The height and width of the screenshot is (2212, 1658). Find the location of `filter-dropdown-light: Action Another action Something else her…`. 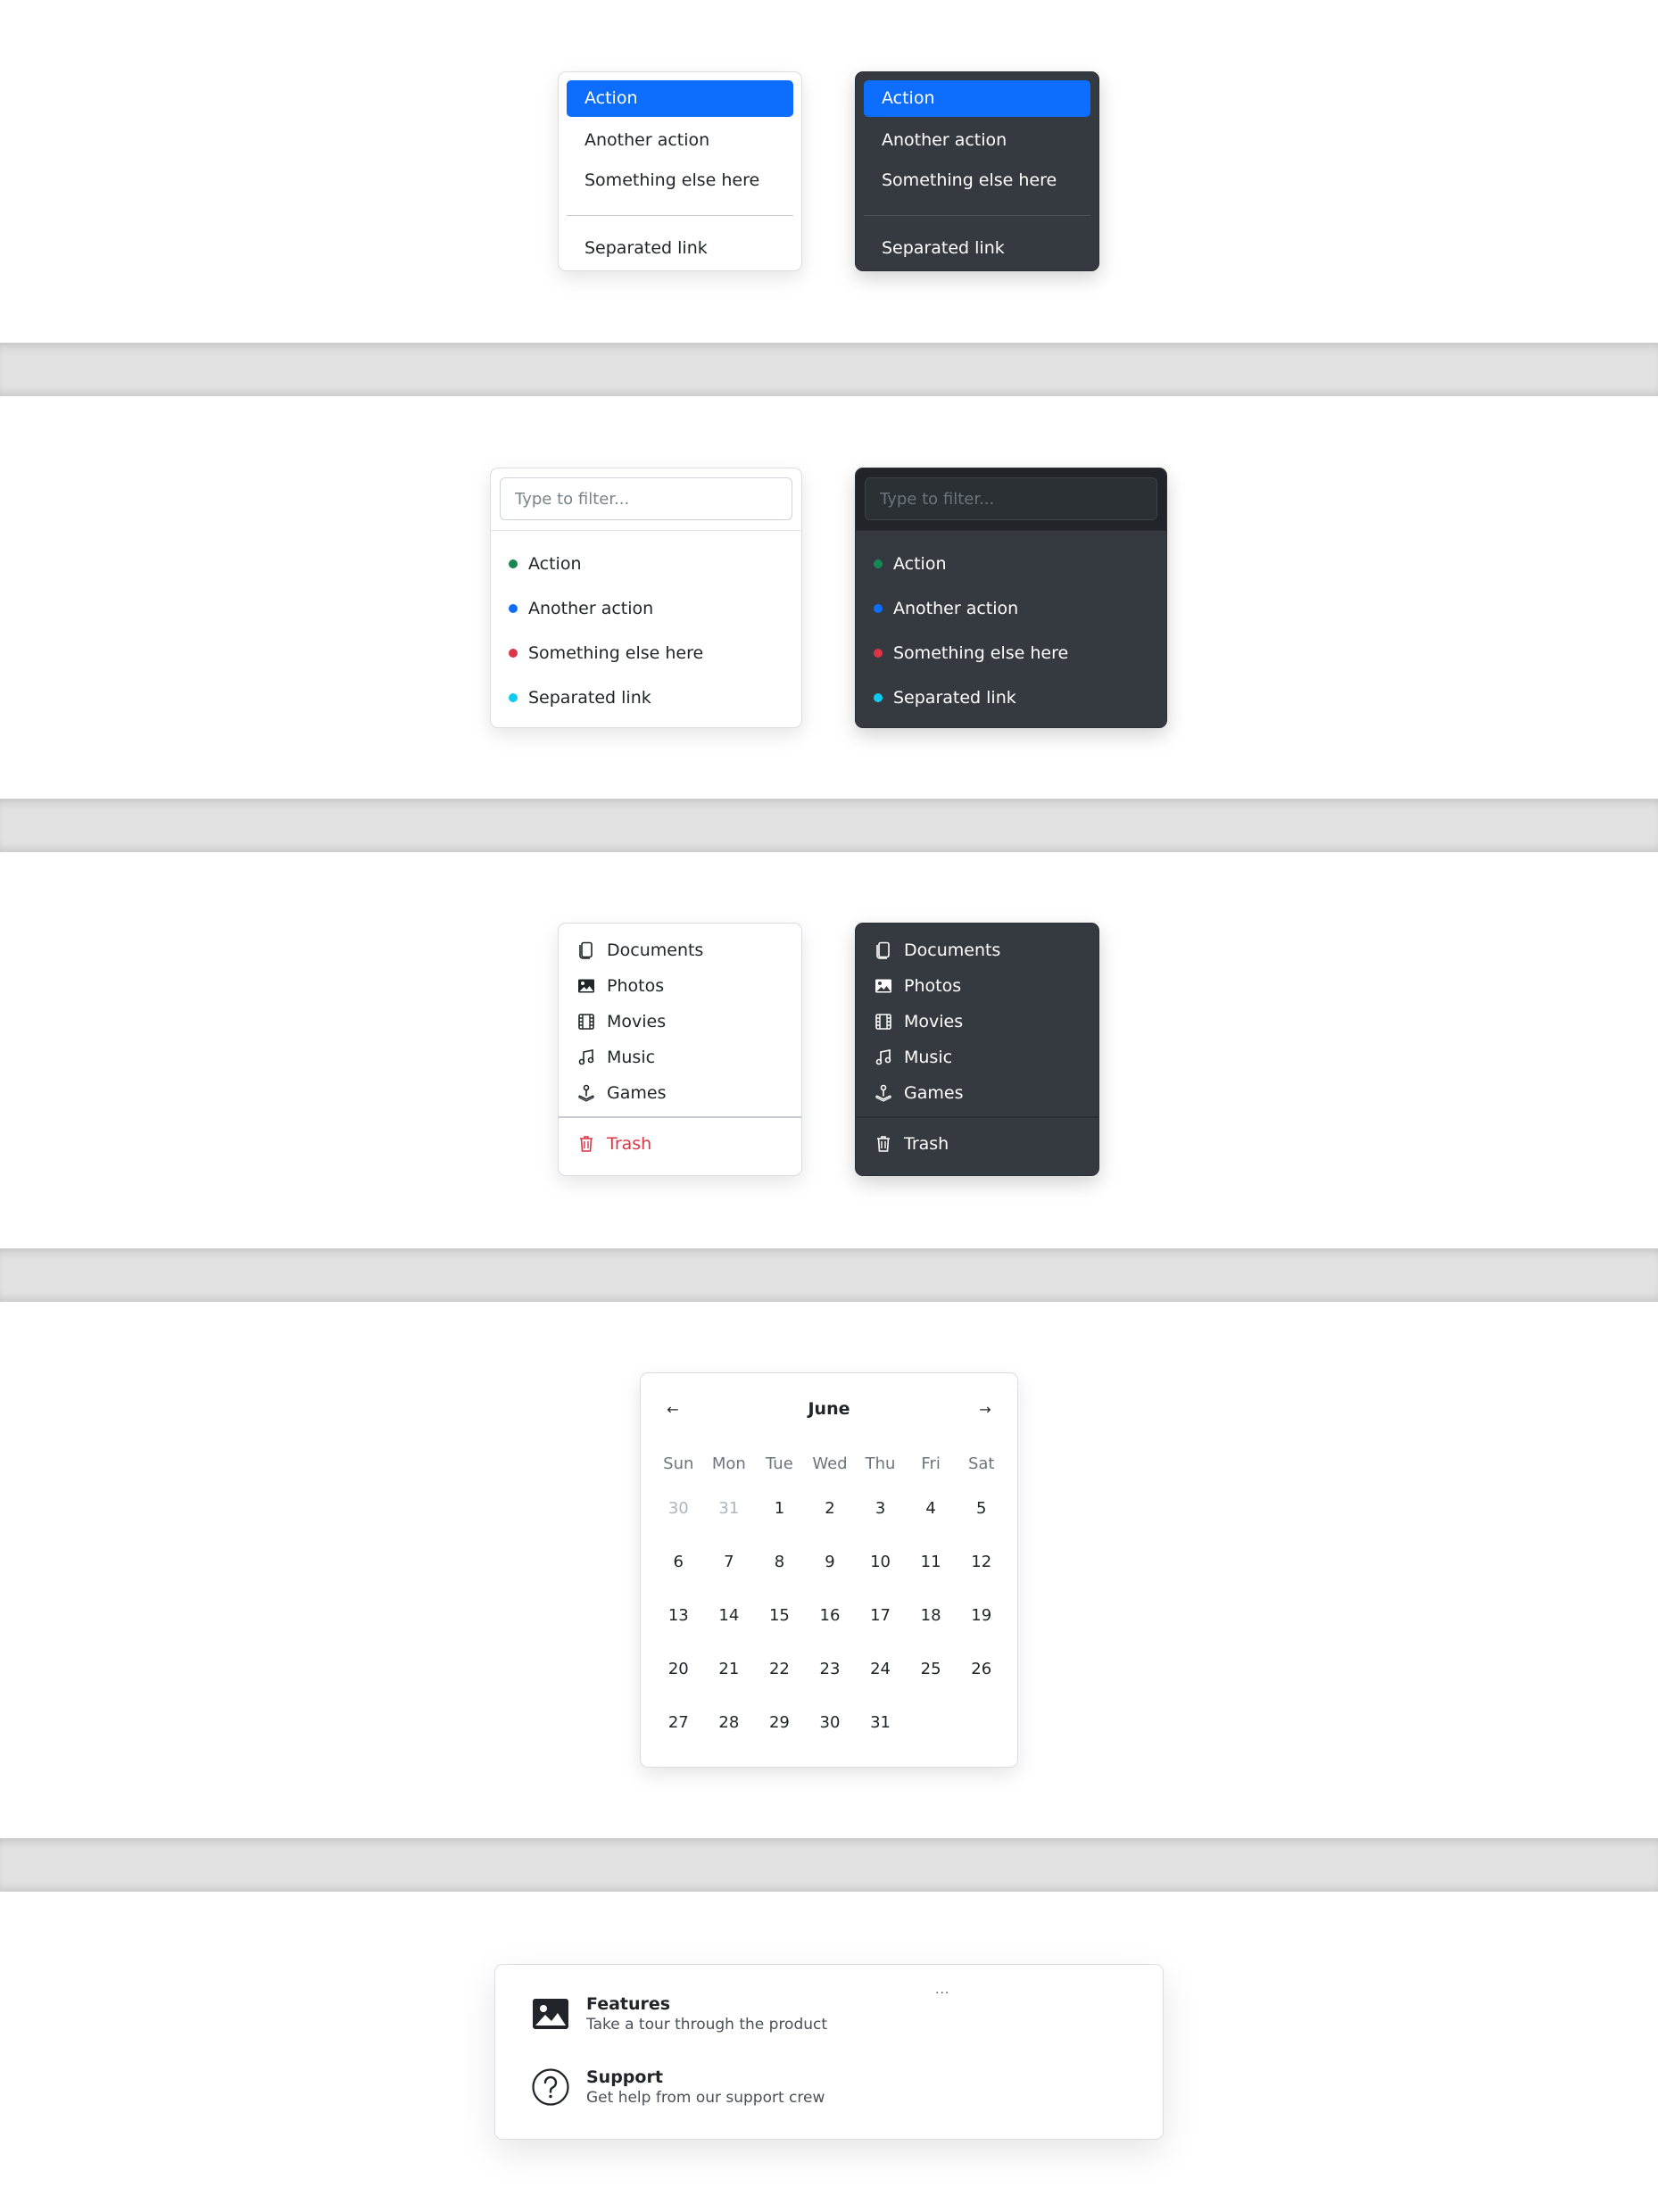

filter-dropdown-light: Action Another action Something else her… is located at coordinates (646, 598).